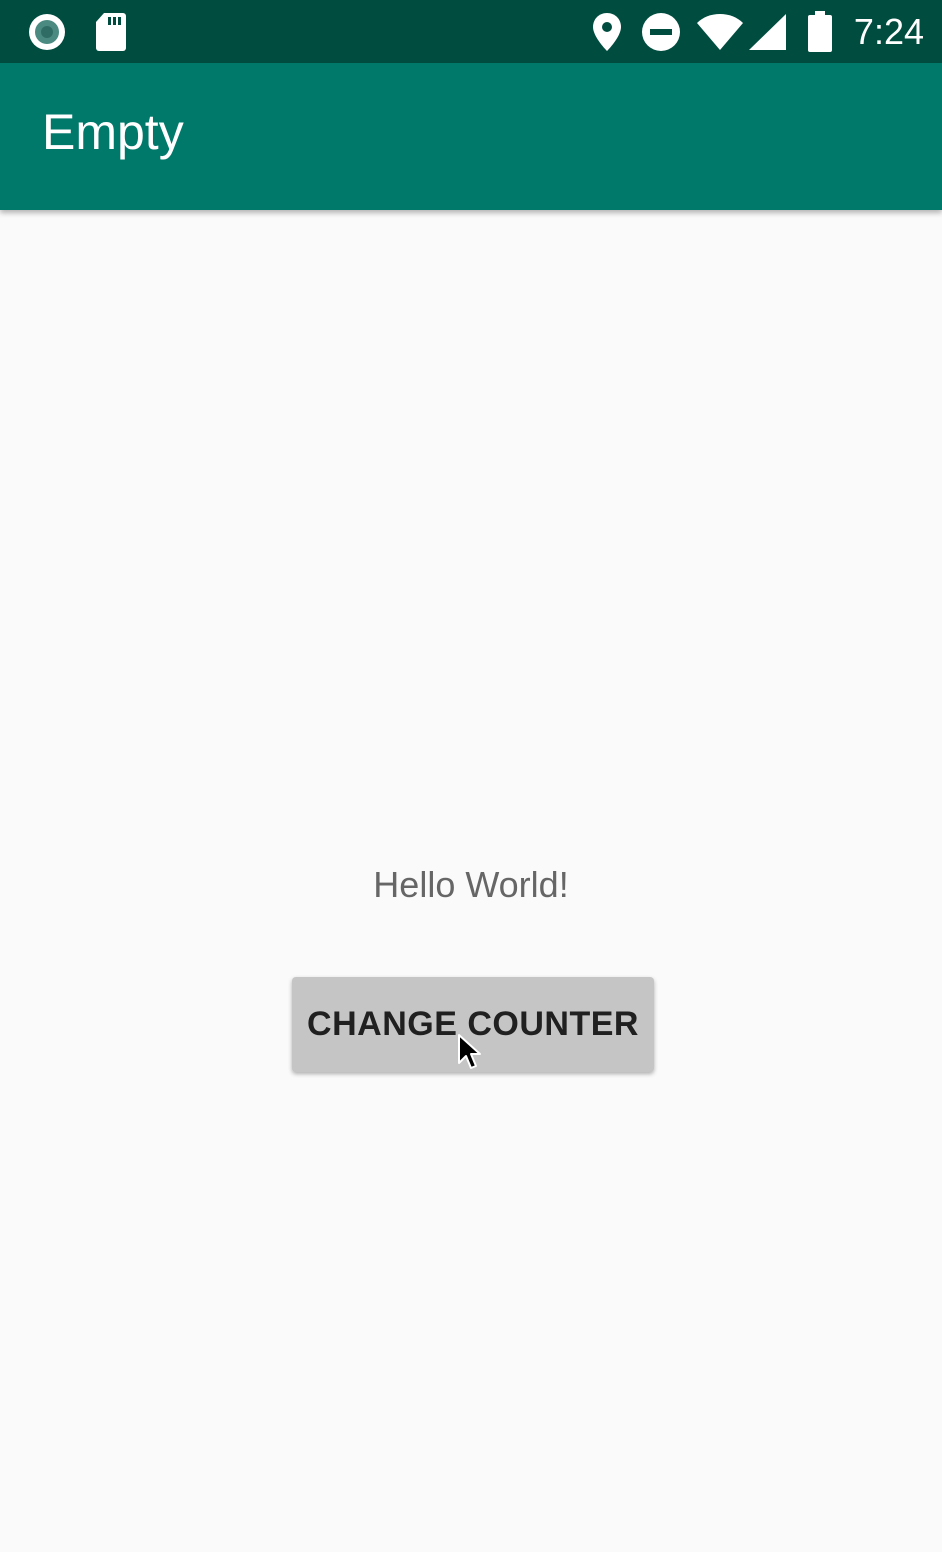  Describe the element at coordinates (768, 32) in the screenshot. I see `cellular-signal-icon` at that location.